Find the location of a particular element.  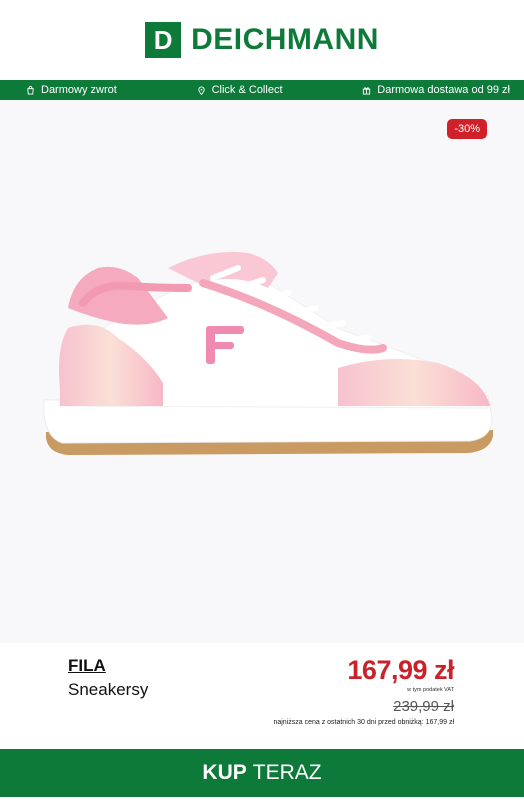

deichmann-logo: D DEICHMANN is located at coordinates (262, 40).